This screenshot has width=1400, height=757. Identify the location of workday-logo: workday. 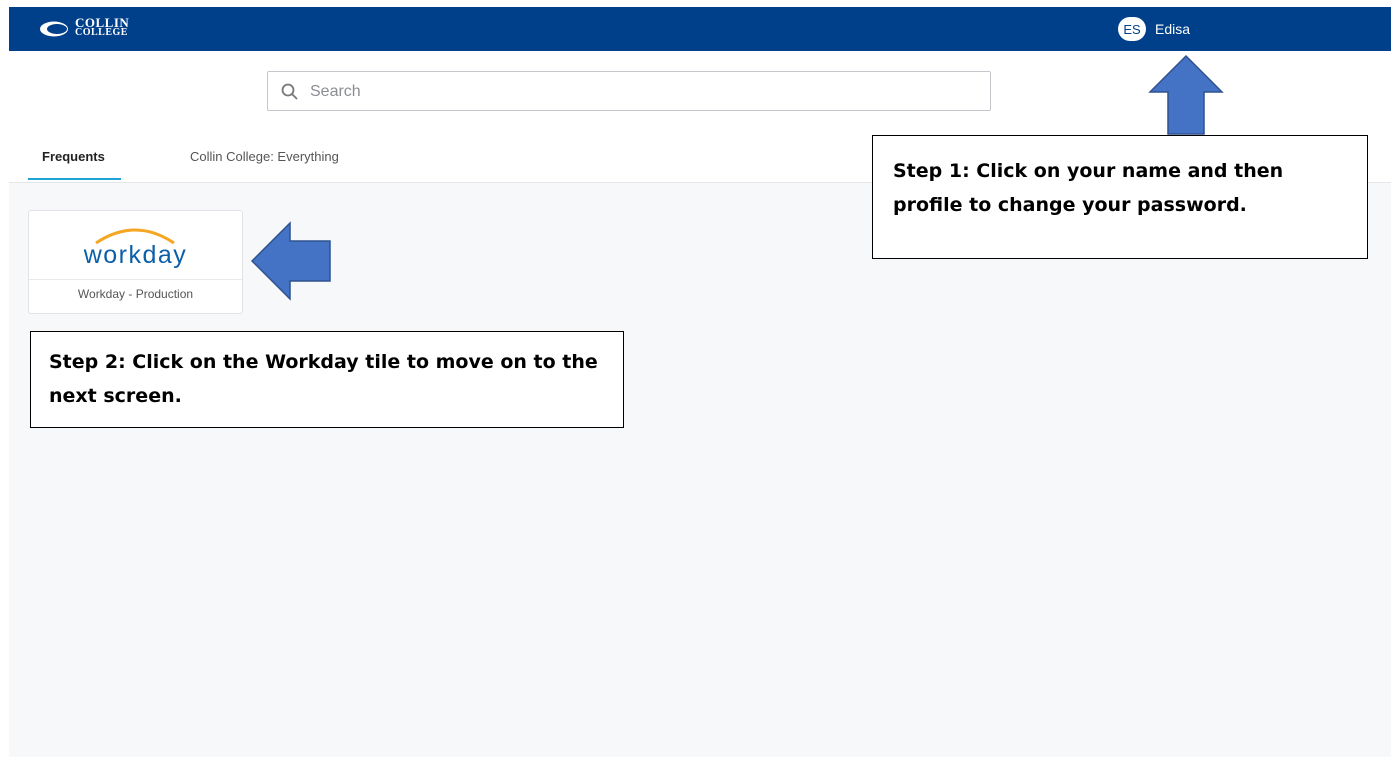
(135, 245).